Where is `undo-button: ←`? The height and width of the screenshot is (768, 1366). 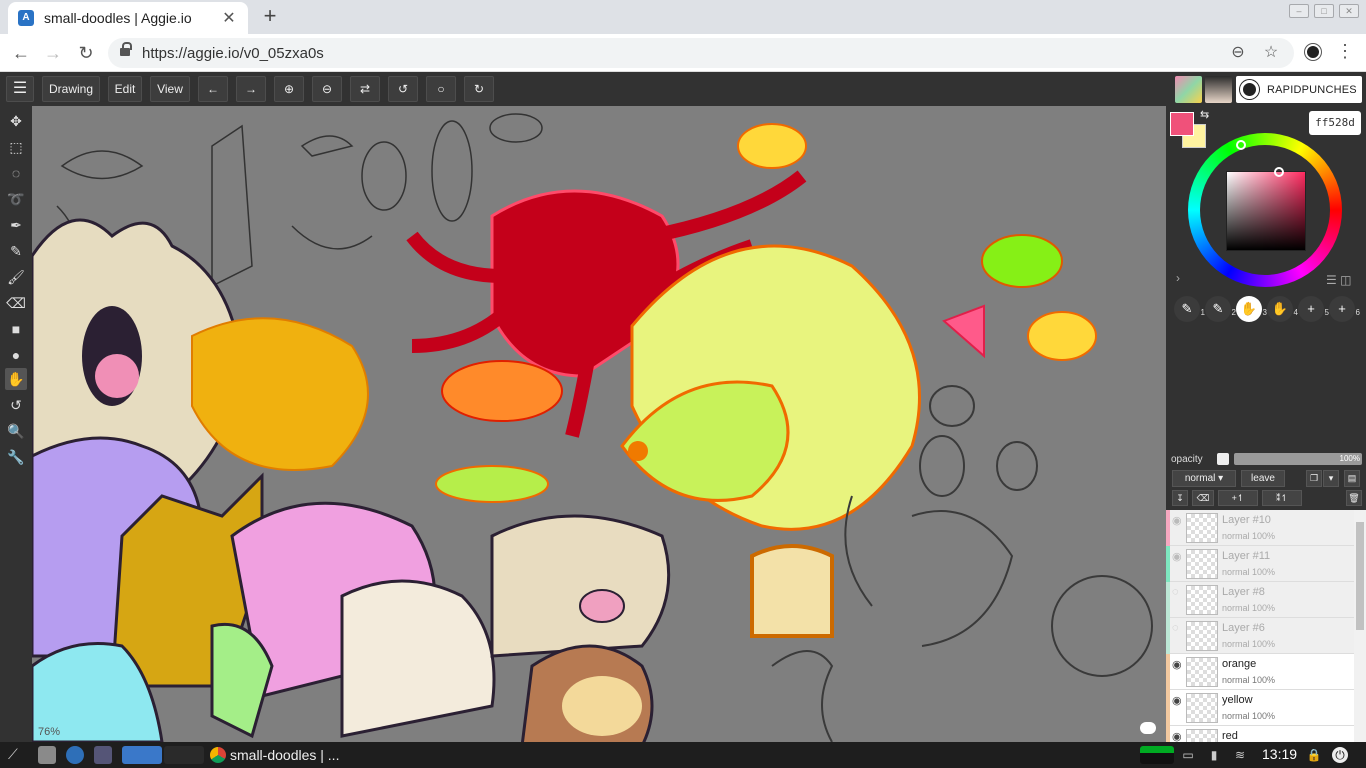
undo-button: ← is located at coordinates (213, 89).